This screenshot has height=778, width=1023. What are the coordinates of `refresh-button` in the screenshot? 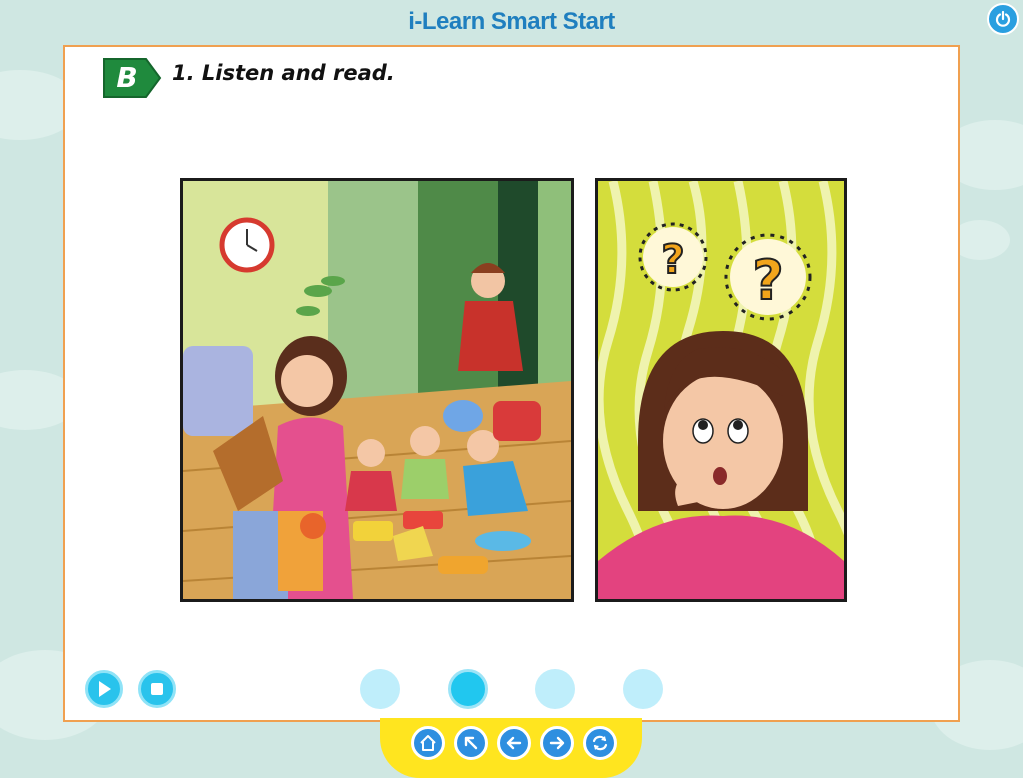 It's located at (600, 743).